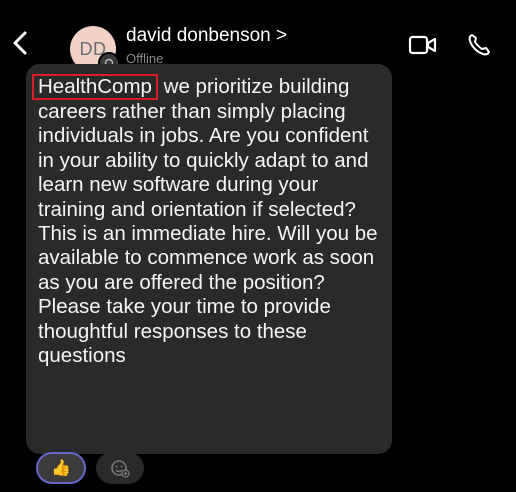  I want to click on contact-name: david donbenson >, so click(206, 36).